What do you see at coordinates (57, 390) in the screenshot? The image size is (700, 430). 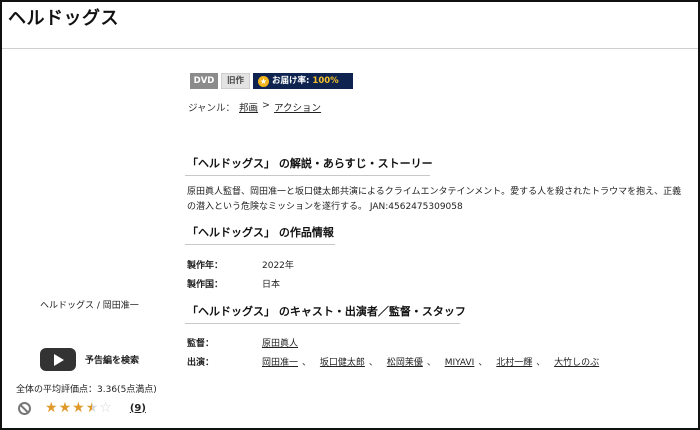 I see `average-rating-label: 全体の平均評価点：` at bounding box center [57, 390].